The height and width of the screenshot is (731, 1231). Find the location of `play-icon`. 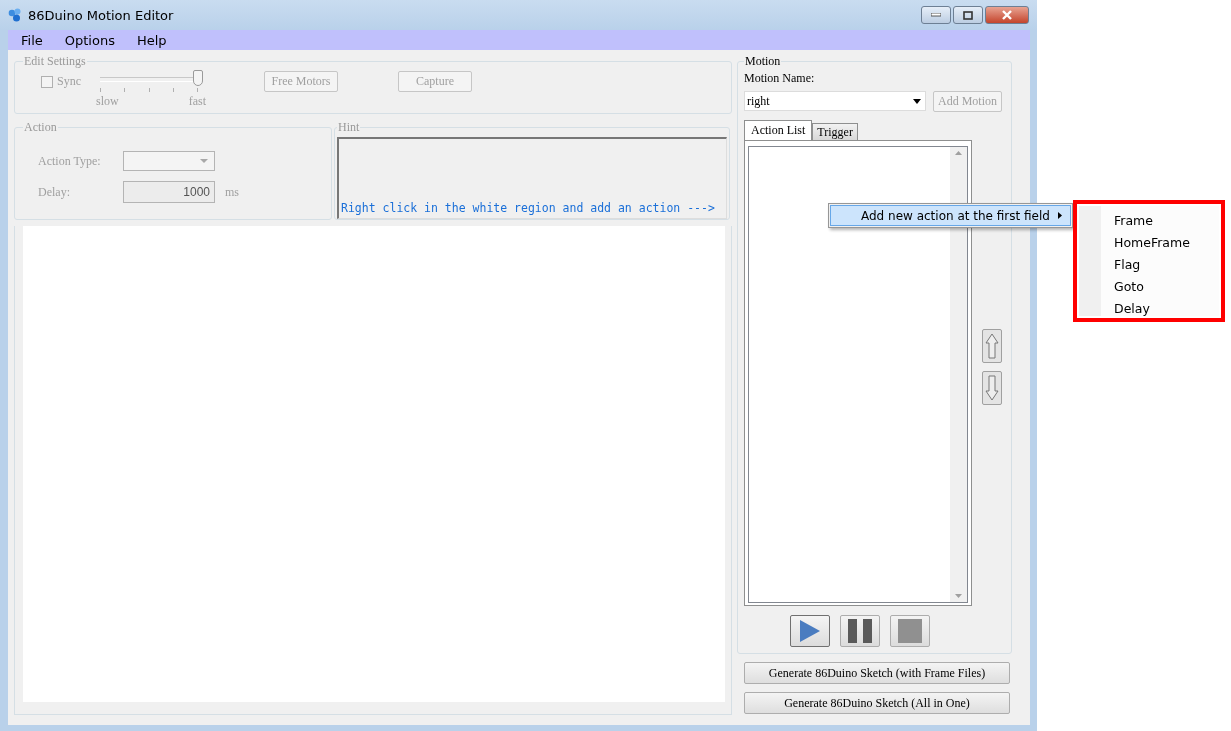

play-icon is located at coordinates (809, 631).